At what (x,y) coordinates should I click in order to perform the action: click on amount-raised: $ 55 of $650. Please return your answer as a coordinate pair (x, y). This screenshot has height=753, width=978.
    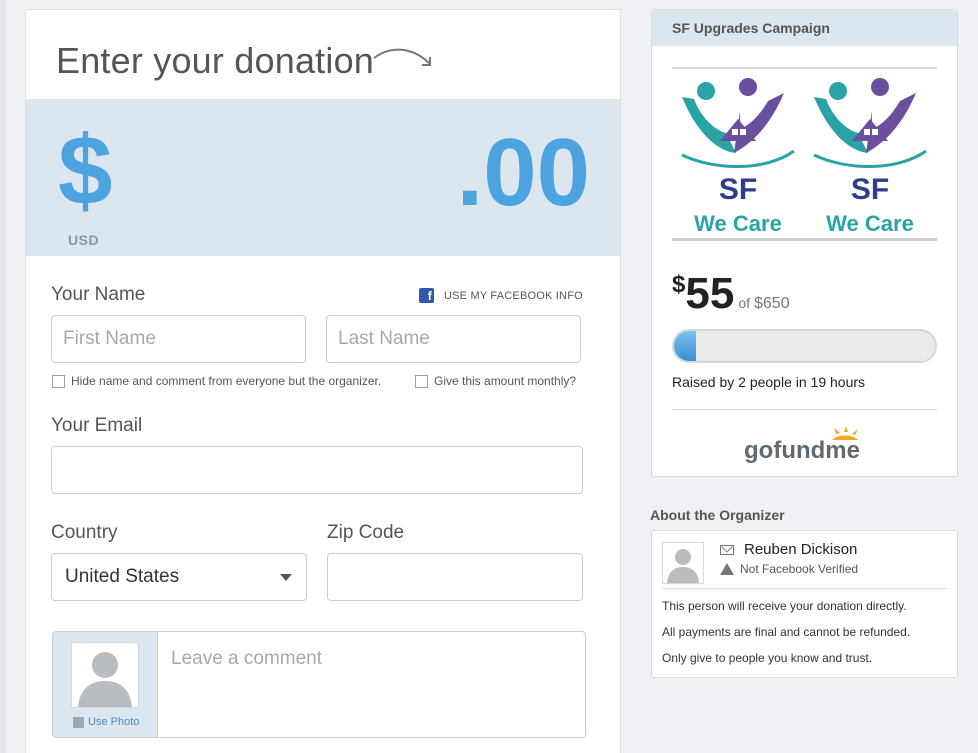
    Looking at the image, I should click on (731, 293).